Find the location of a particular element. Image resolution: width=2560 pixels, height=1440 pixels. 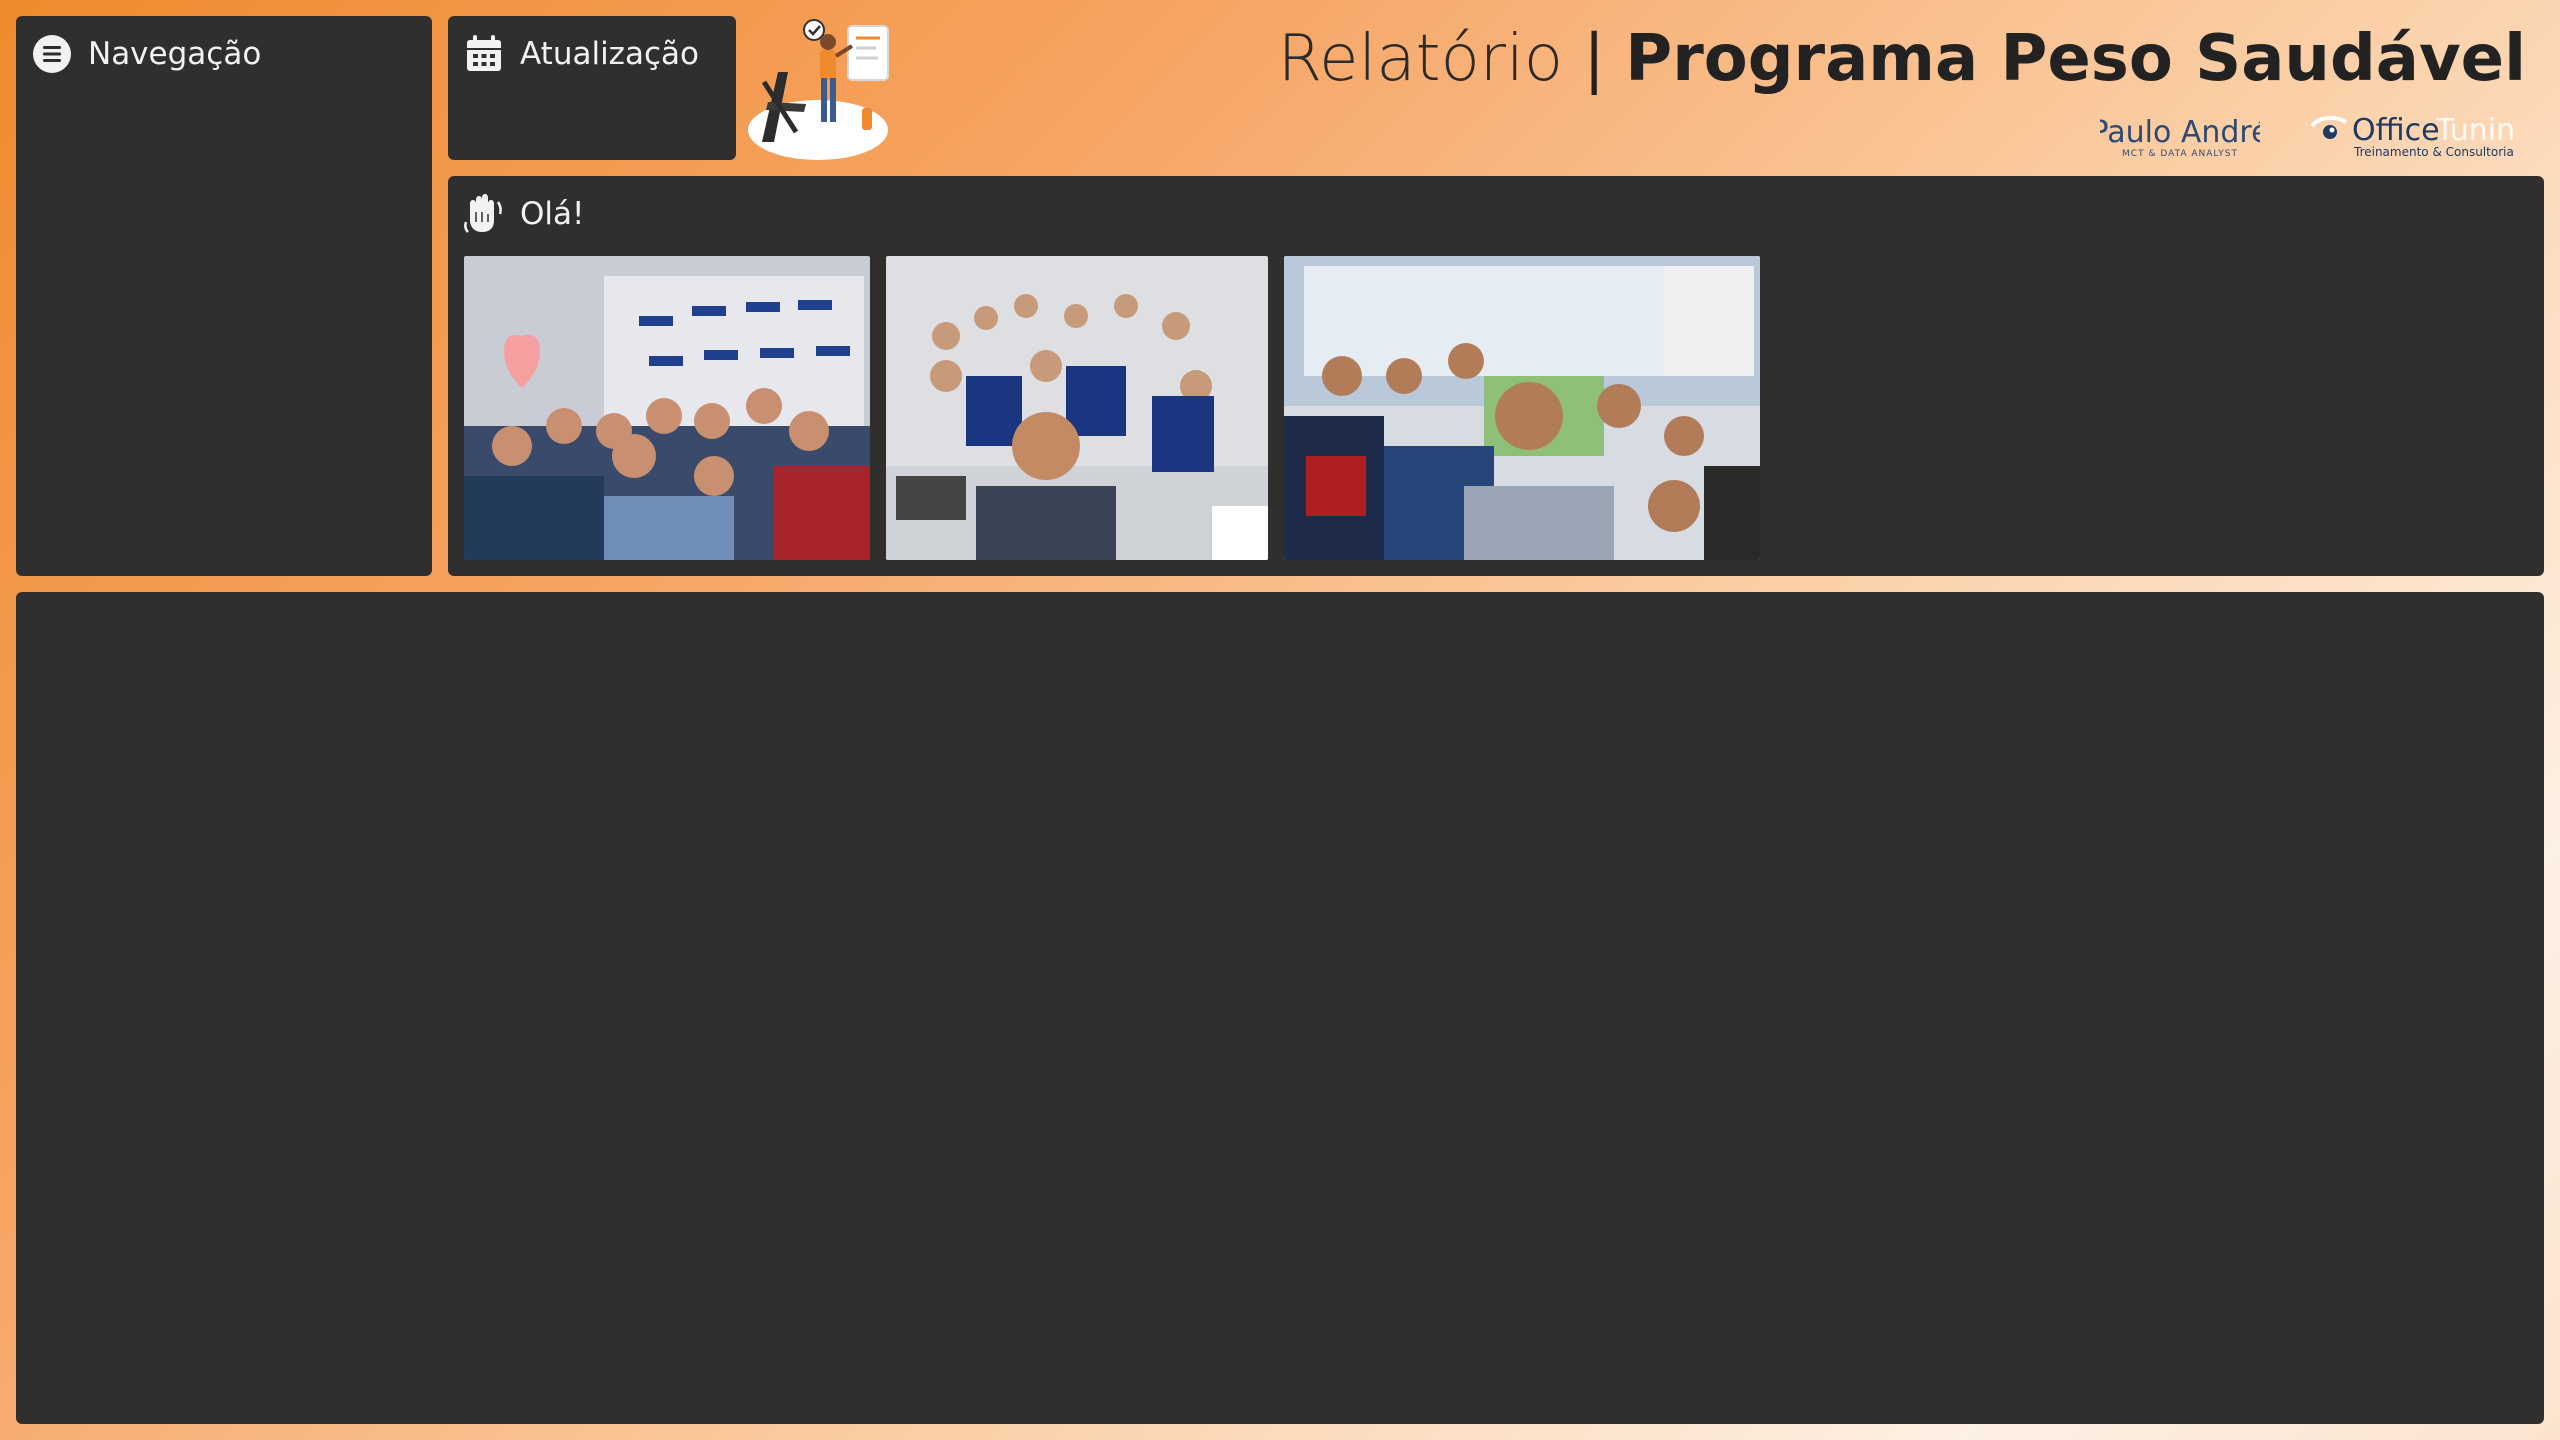

logo-paulo-sub: MCT & DATA ANALYST is located at coordinates (2180, 154).